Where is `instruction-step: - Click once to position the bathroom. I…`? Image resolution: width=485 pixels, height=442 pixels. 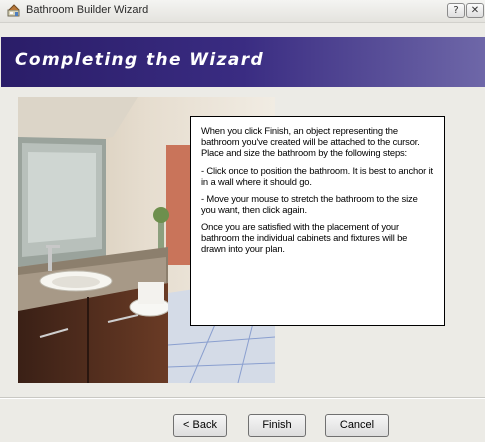 instruction-step: - Click once to position the bathroom. I… is located at coordinates (317, 176).